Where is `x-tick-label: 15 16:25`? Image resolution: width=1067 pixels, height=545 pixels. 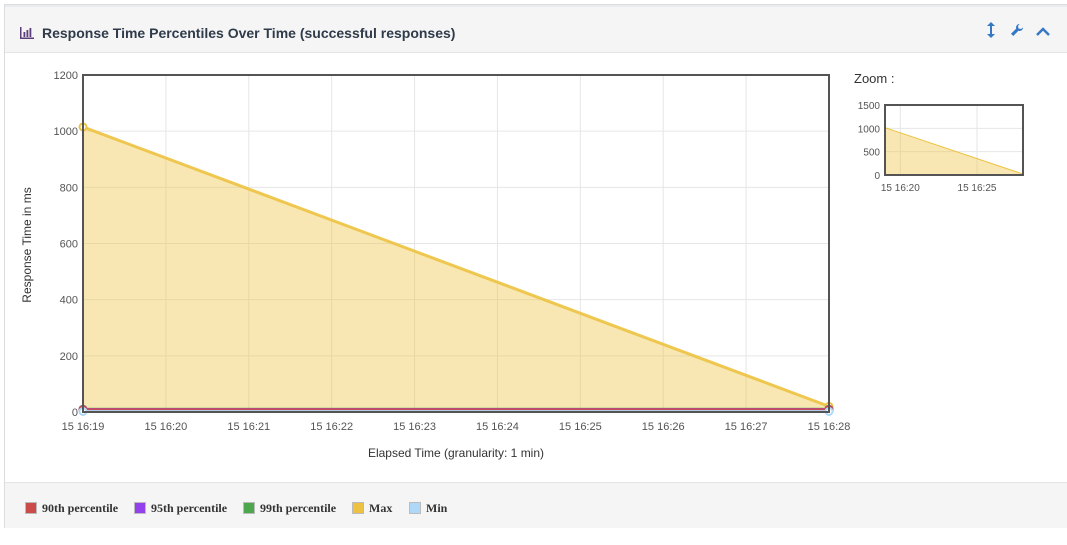 x-tick-label: 15 16:25 is located at coordinates (580, 427).